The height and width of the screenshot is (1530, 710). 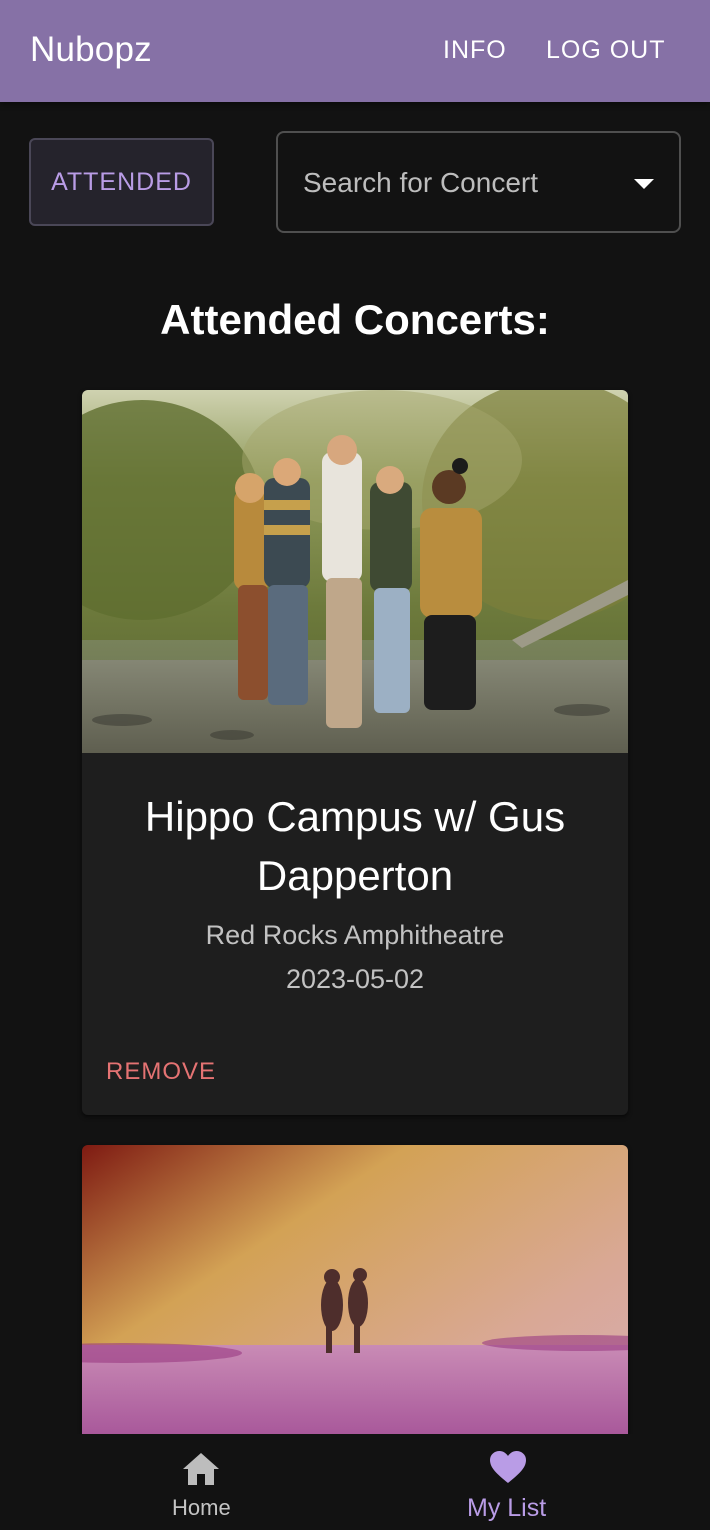 I want to click on nav-my-list-label: My List, so click(x=507, y=1508).